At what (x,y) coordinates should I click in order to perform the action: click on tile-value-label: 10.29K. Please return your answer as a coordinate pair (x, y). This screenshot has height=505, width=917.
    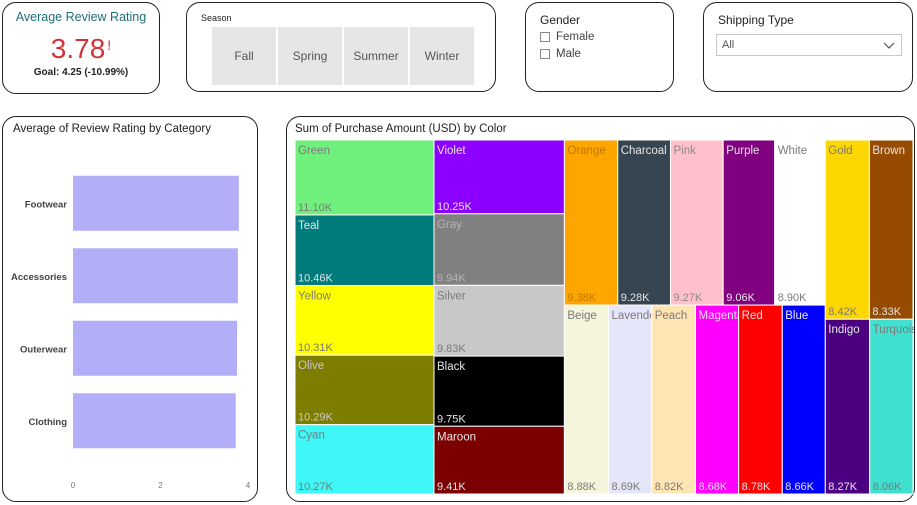
    Looking at the image, I should click on (316, 418).